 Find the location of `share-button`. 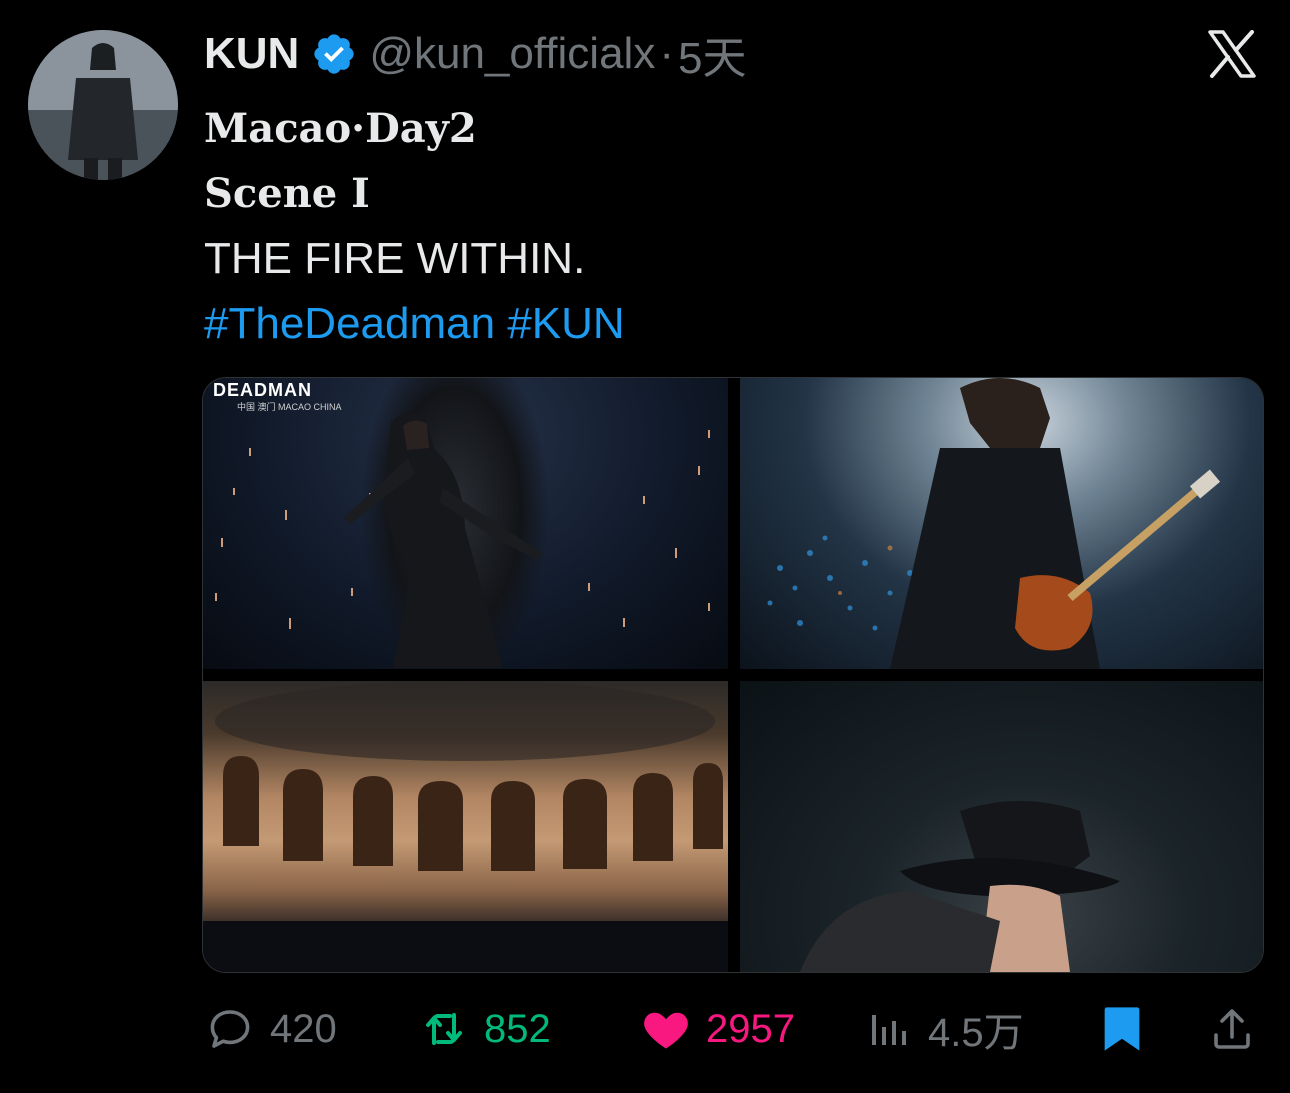

share-button is located at coordinates (1232, 1029).